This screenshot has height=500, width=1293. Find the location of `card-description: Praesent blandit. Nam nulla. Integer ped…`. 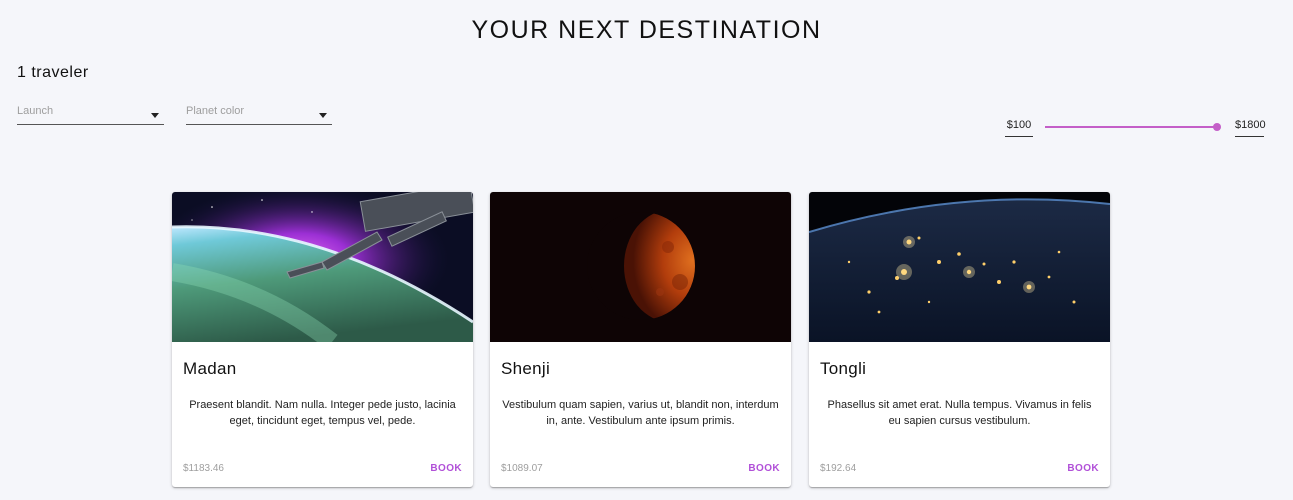

card-description: Praesent blandit. Nam nulla. Integer ped… is located at coordinates (322, 413).